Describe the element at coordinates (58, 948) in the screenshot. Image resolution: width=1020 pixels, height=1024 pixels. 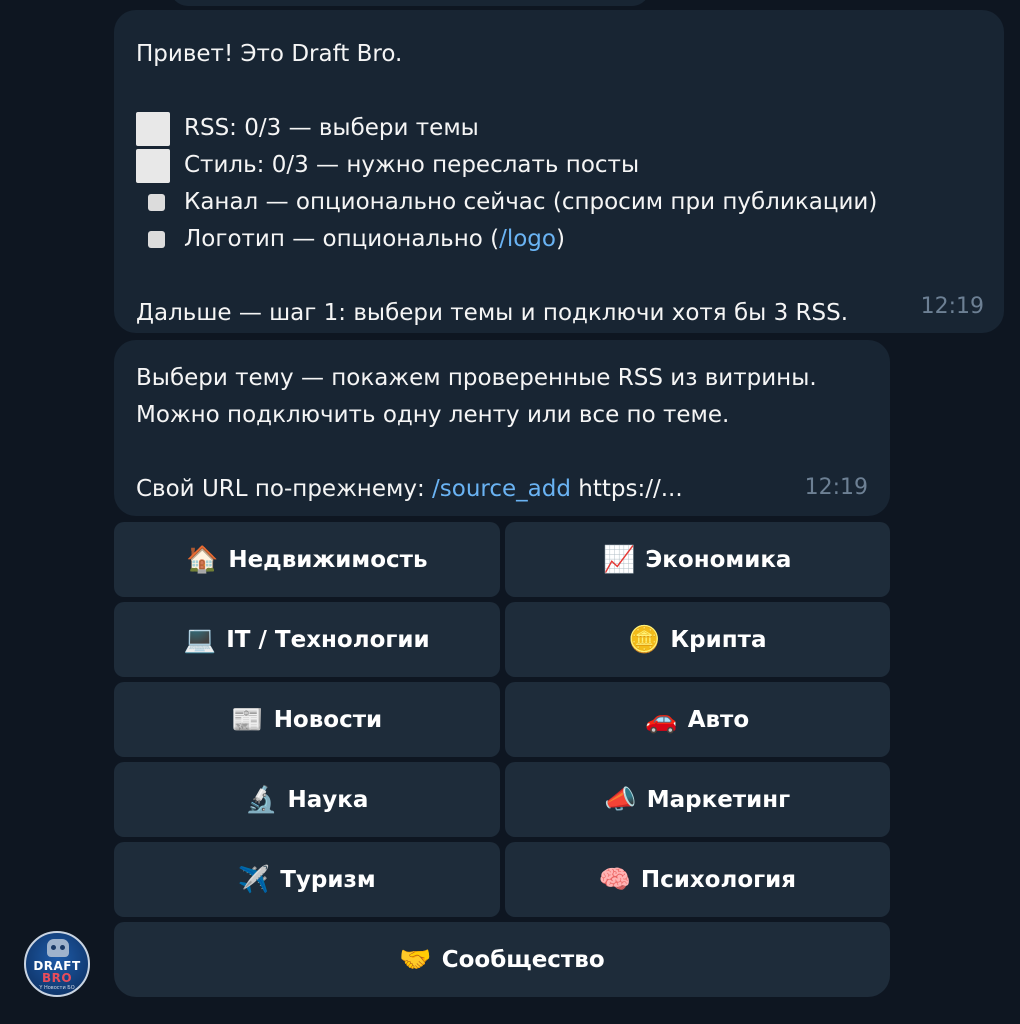
I see `robot-icon` at that location.